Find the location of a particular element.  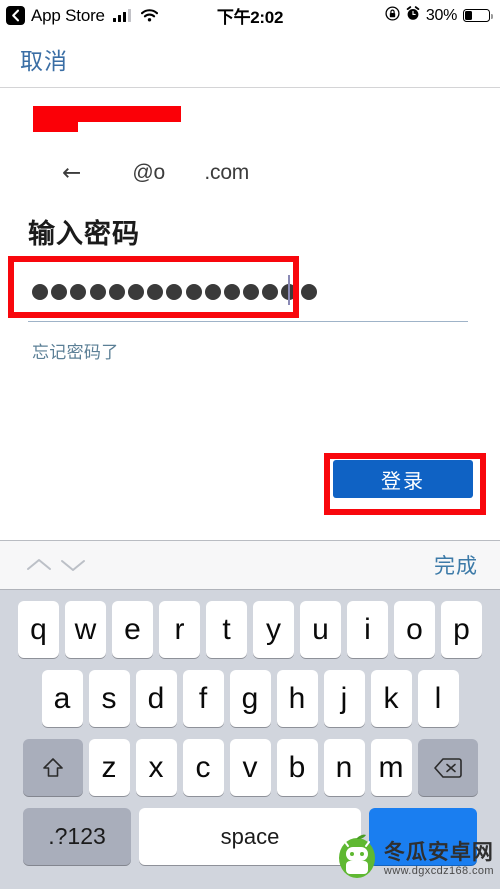

space-key: space is located at coordinates (250, 836).